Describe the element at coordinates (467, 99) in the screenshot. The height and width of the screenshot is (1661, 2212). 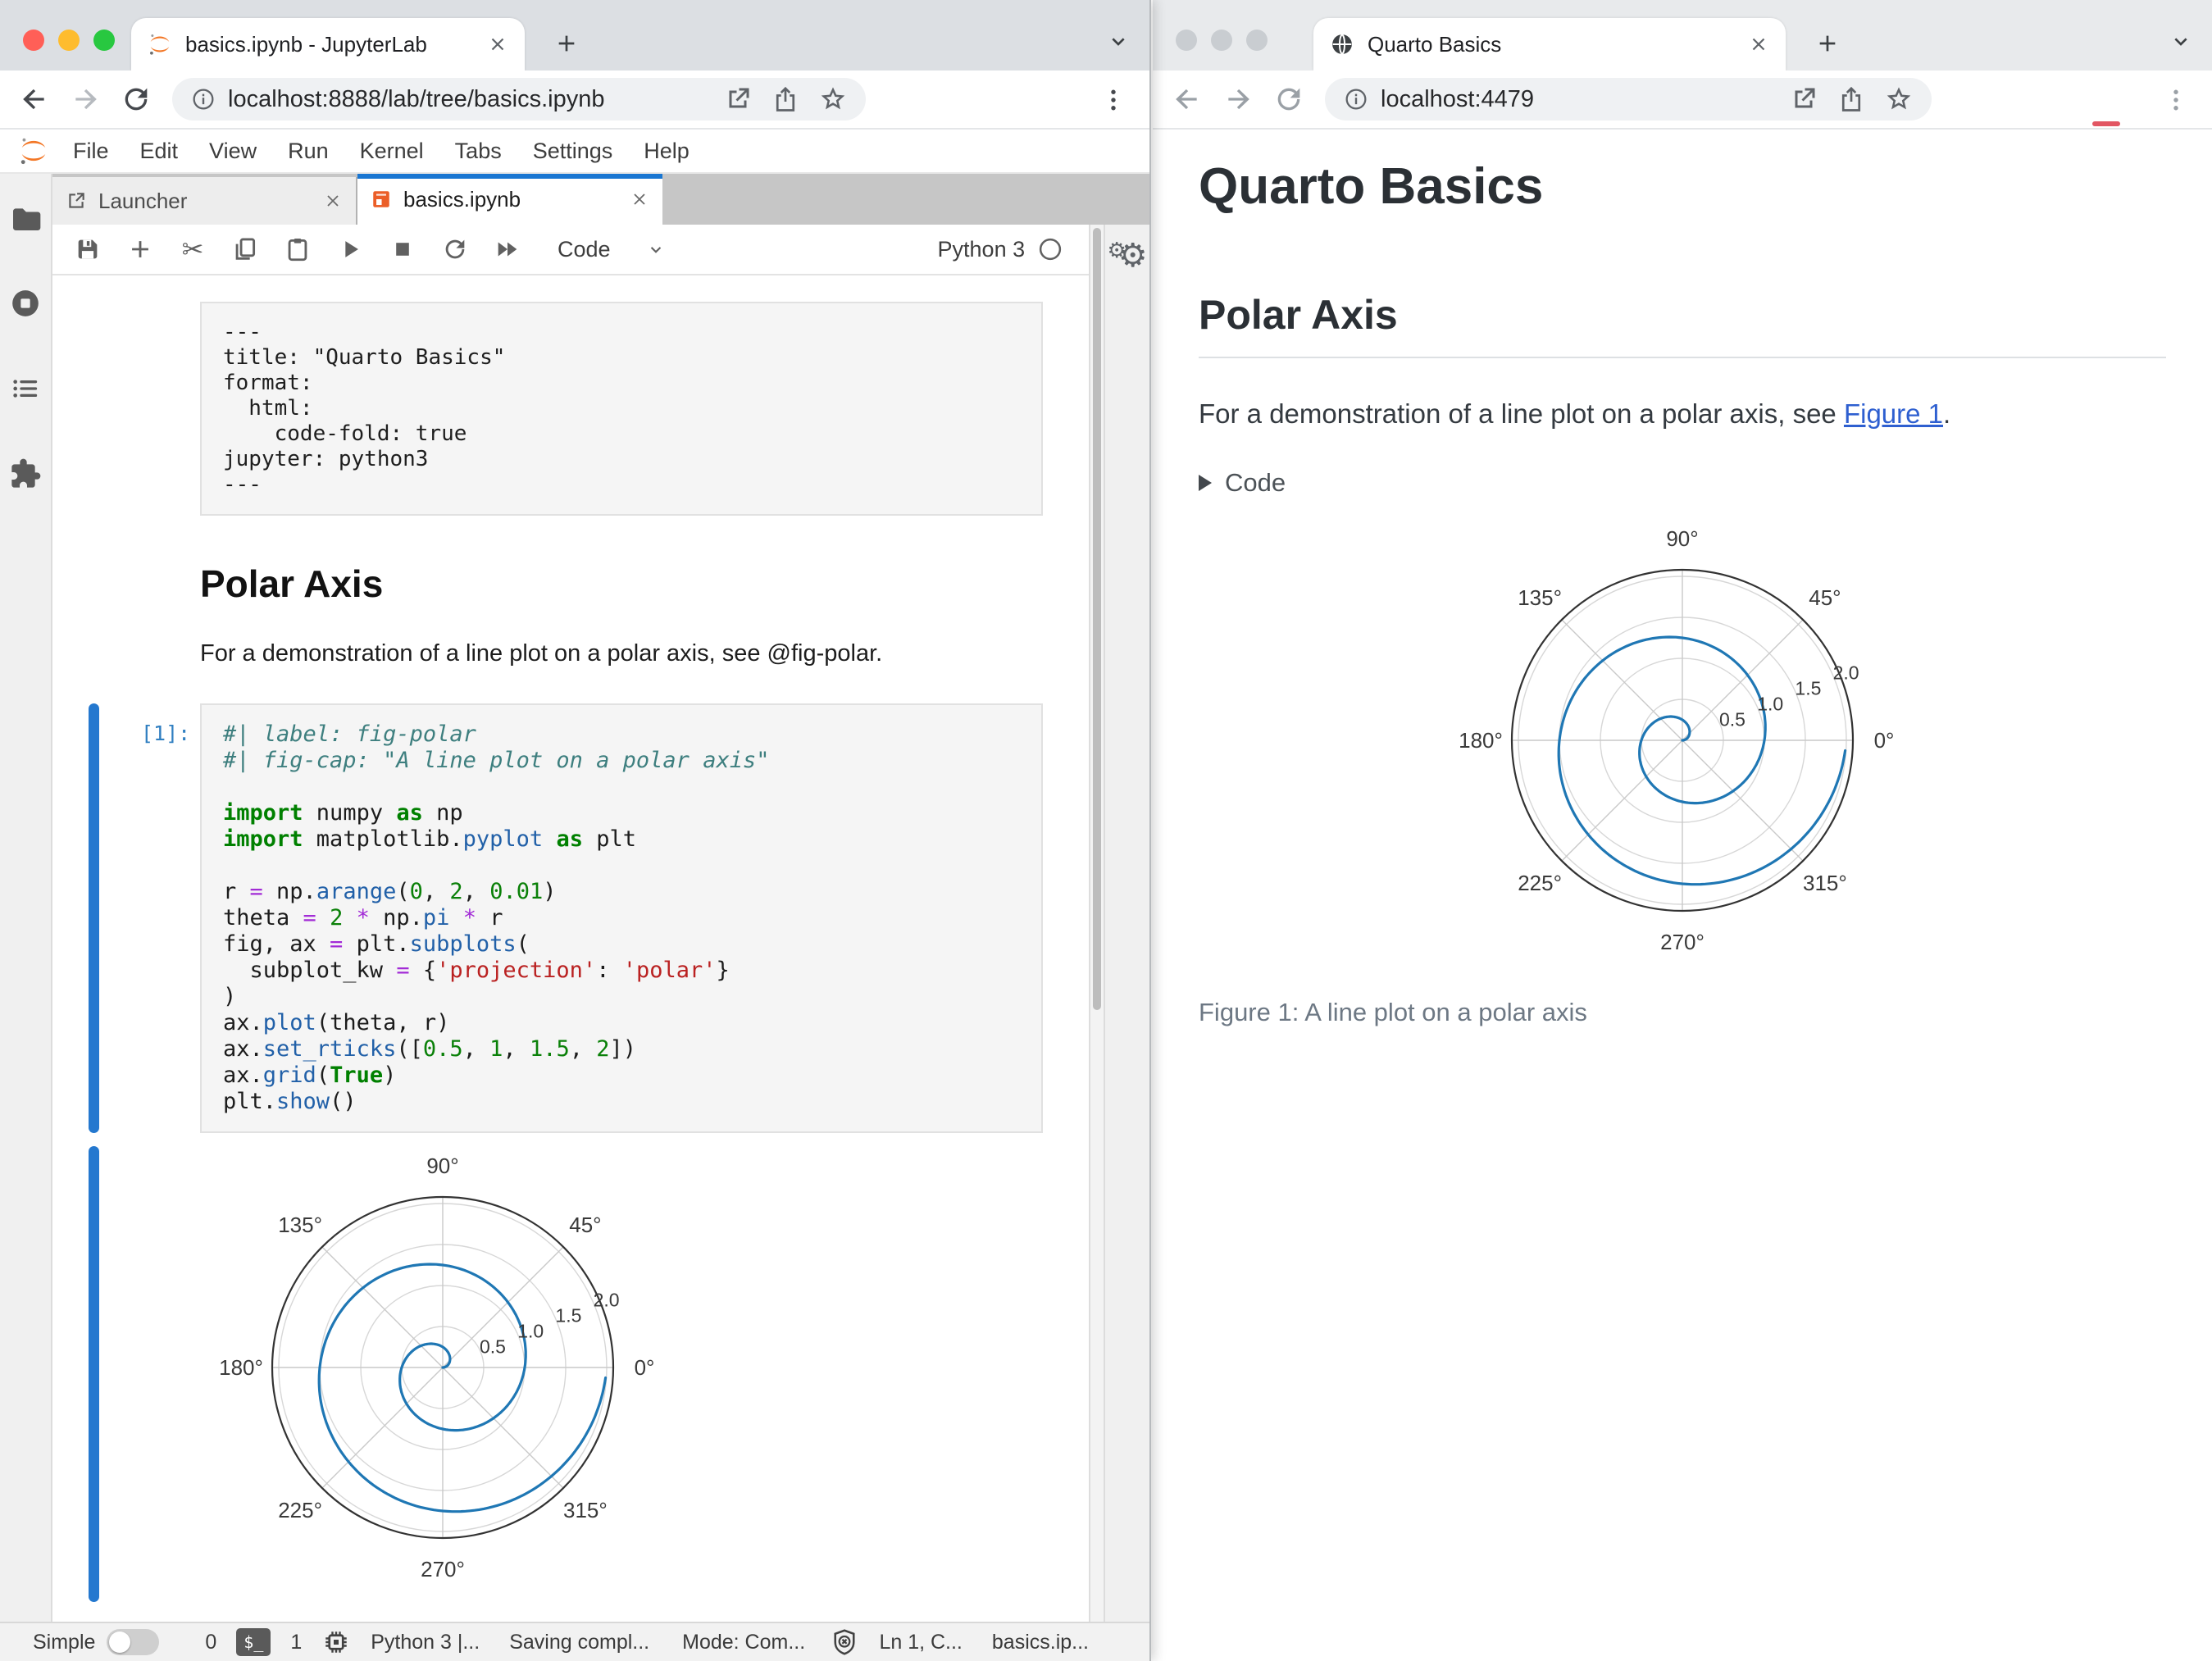
I see `url-text: localhost:8888/lab/tree/basics.ipynb` at that location.